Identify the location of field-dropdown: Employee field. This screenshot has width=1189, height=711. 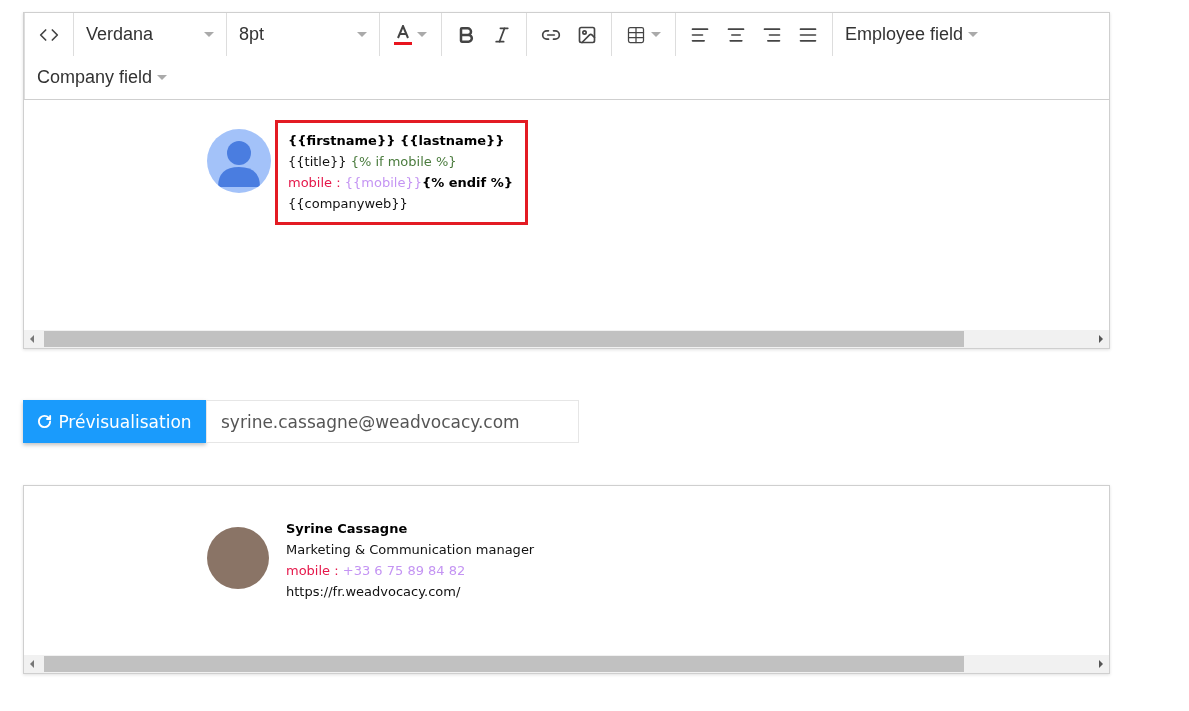
(912, 34).